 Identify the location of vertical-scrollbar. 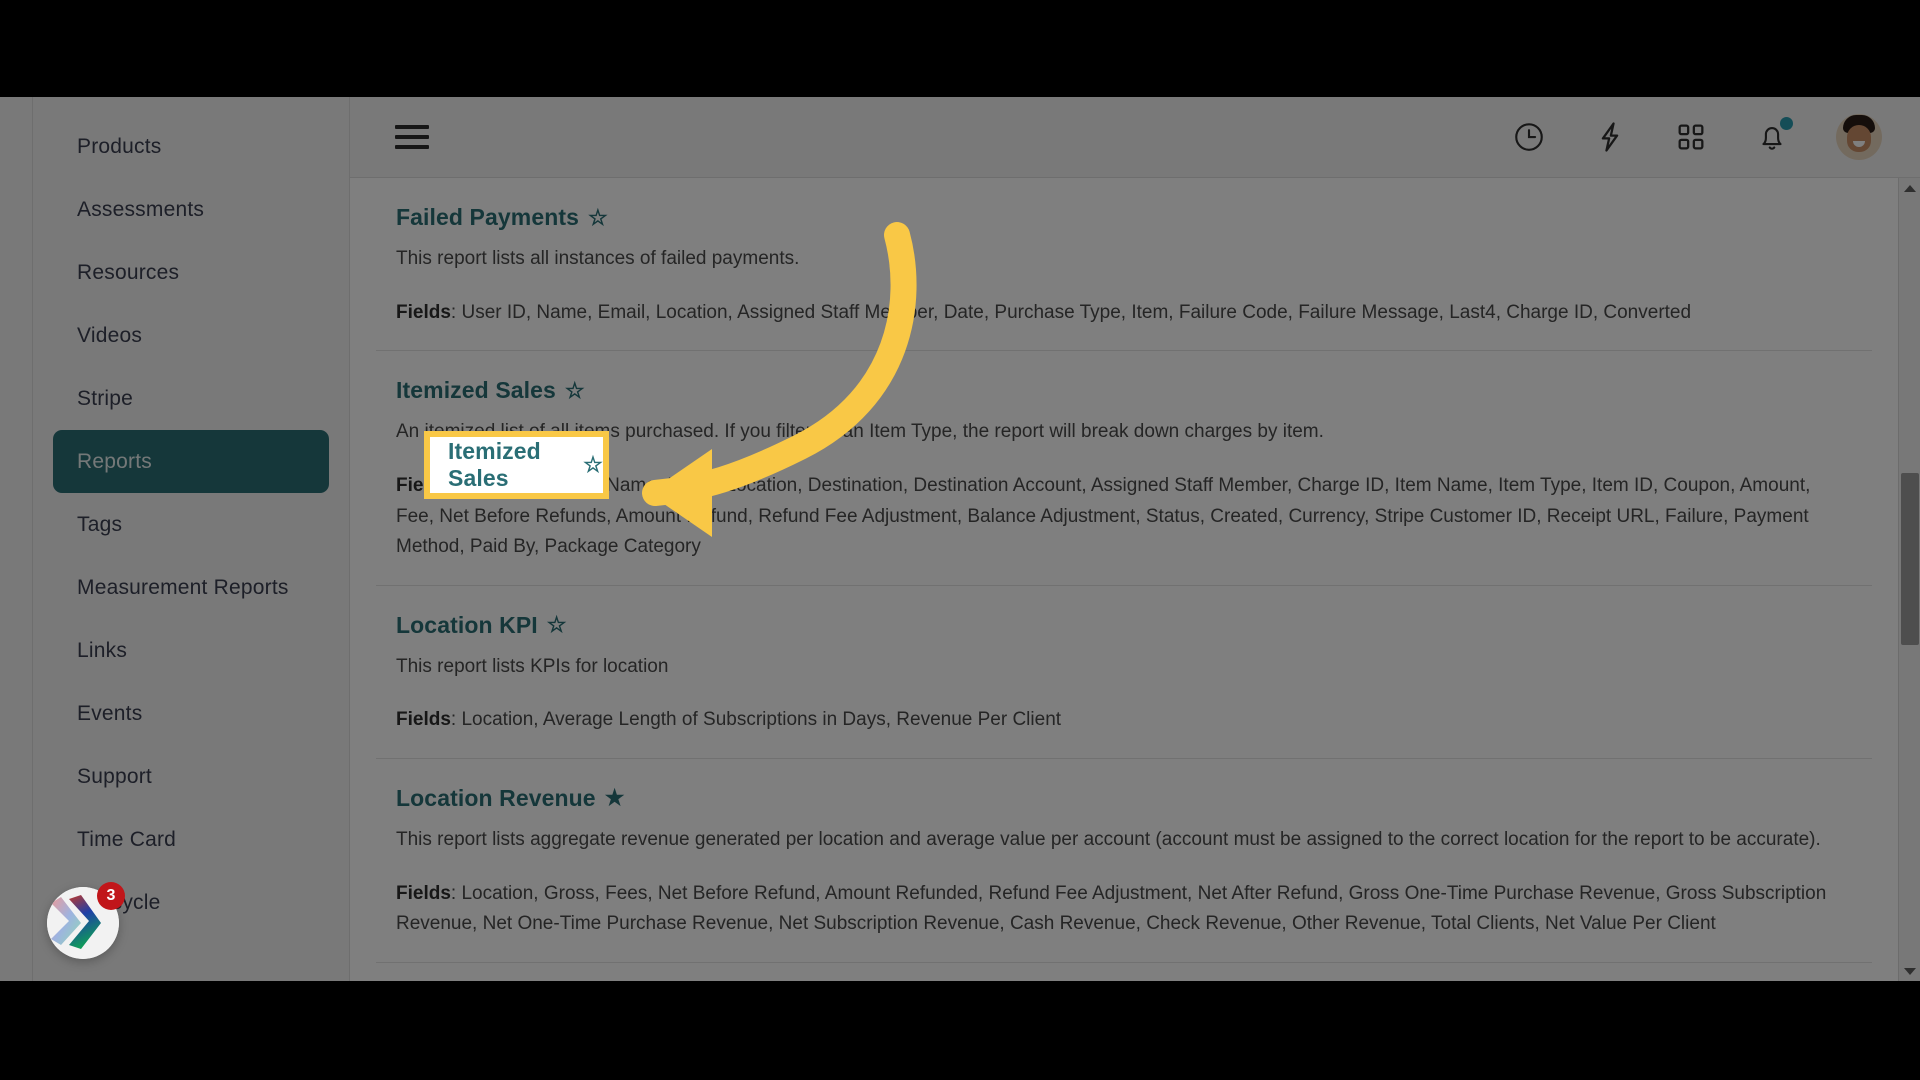
(1909, 579).